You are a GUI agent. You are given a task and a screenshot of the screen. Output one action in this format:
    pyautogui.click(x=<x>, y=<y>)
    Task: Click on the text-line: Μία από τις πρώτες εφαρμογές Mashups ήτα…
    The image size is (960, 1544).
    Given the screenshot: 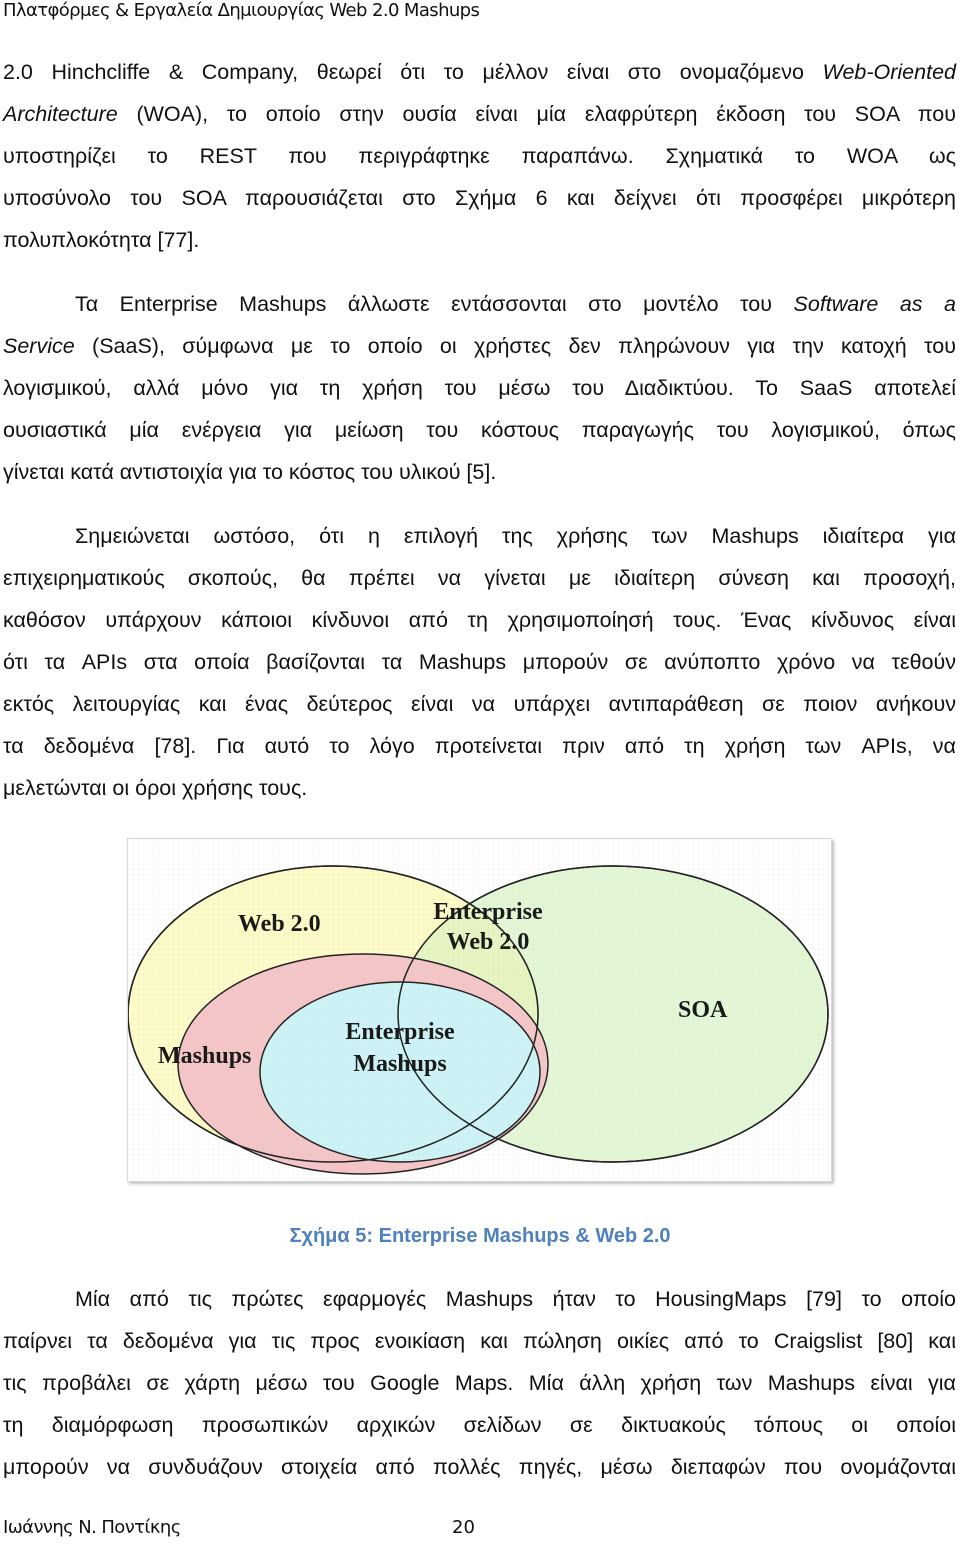 What is the action you would take?
    pyautogui.click(x=515, y=1299)
    